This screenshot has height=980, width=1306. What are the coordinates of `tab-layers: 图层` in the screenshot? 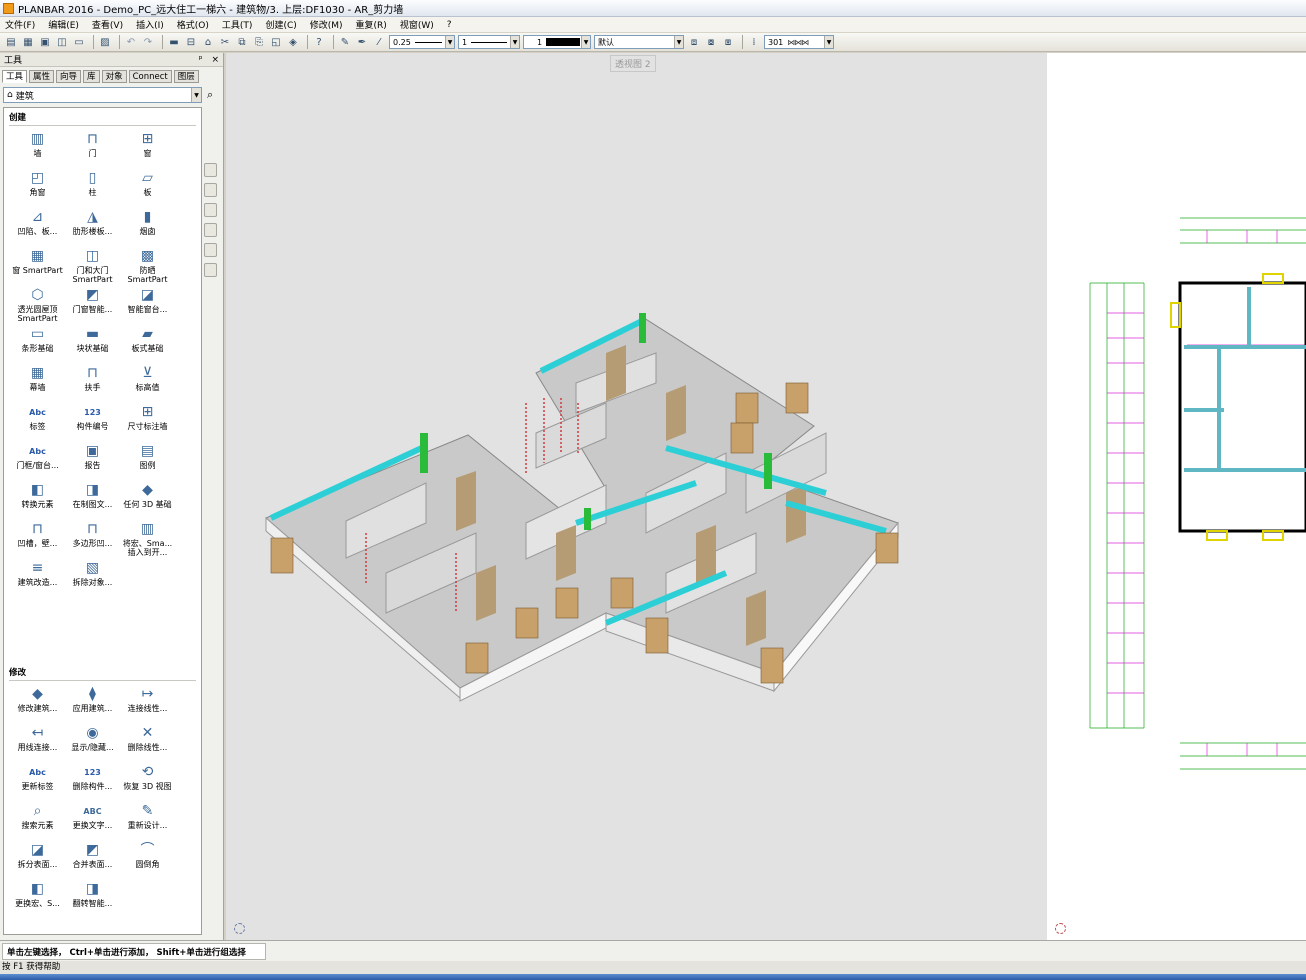 It's located at (186, 76).